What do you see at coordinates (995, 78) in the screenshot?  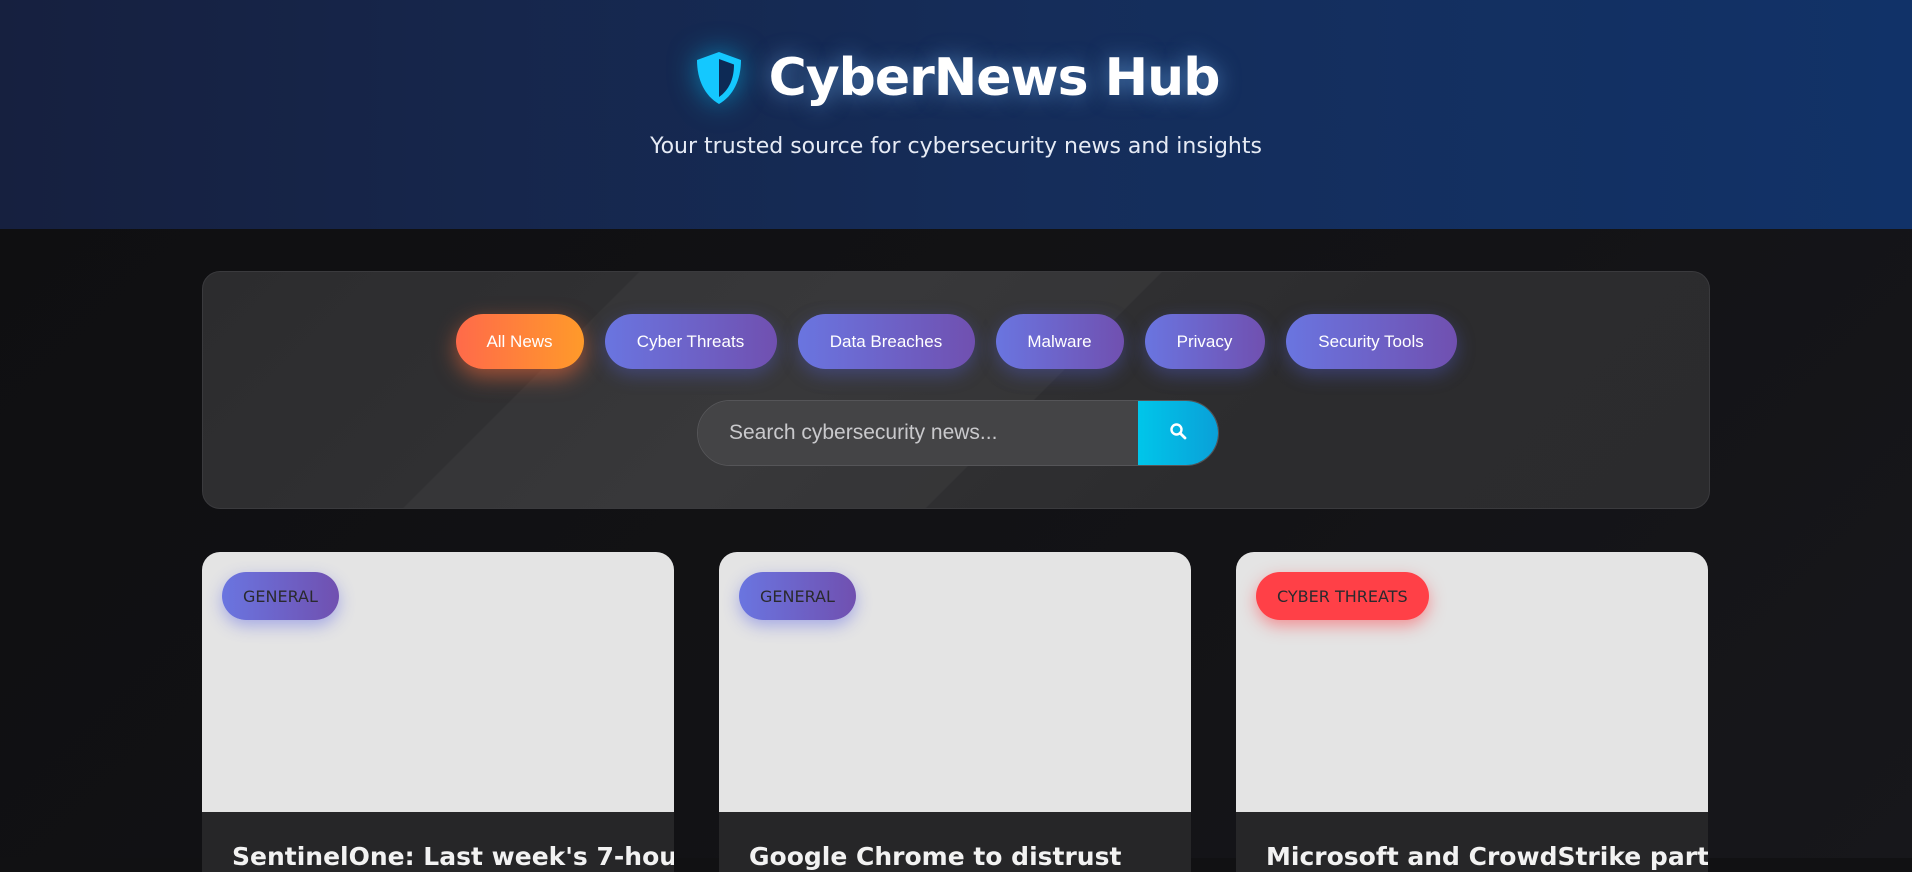 I see `site-title: CyberNews Hub` at bounding box center [995, 78].